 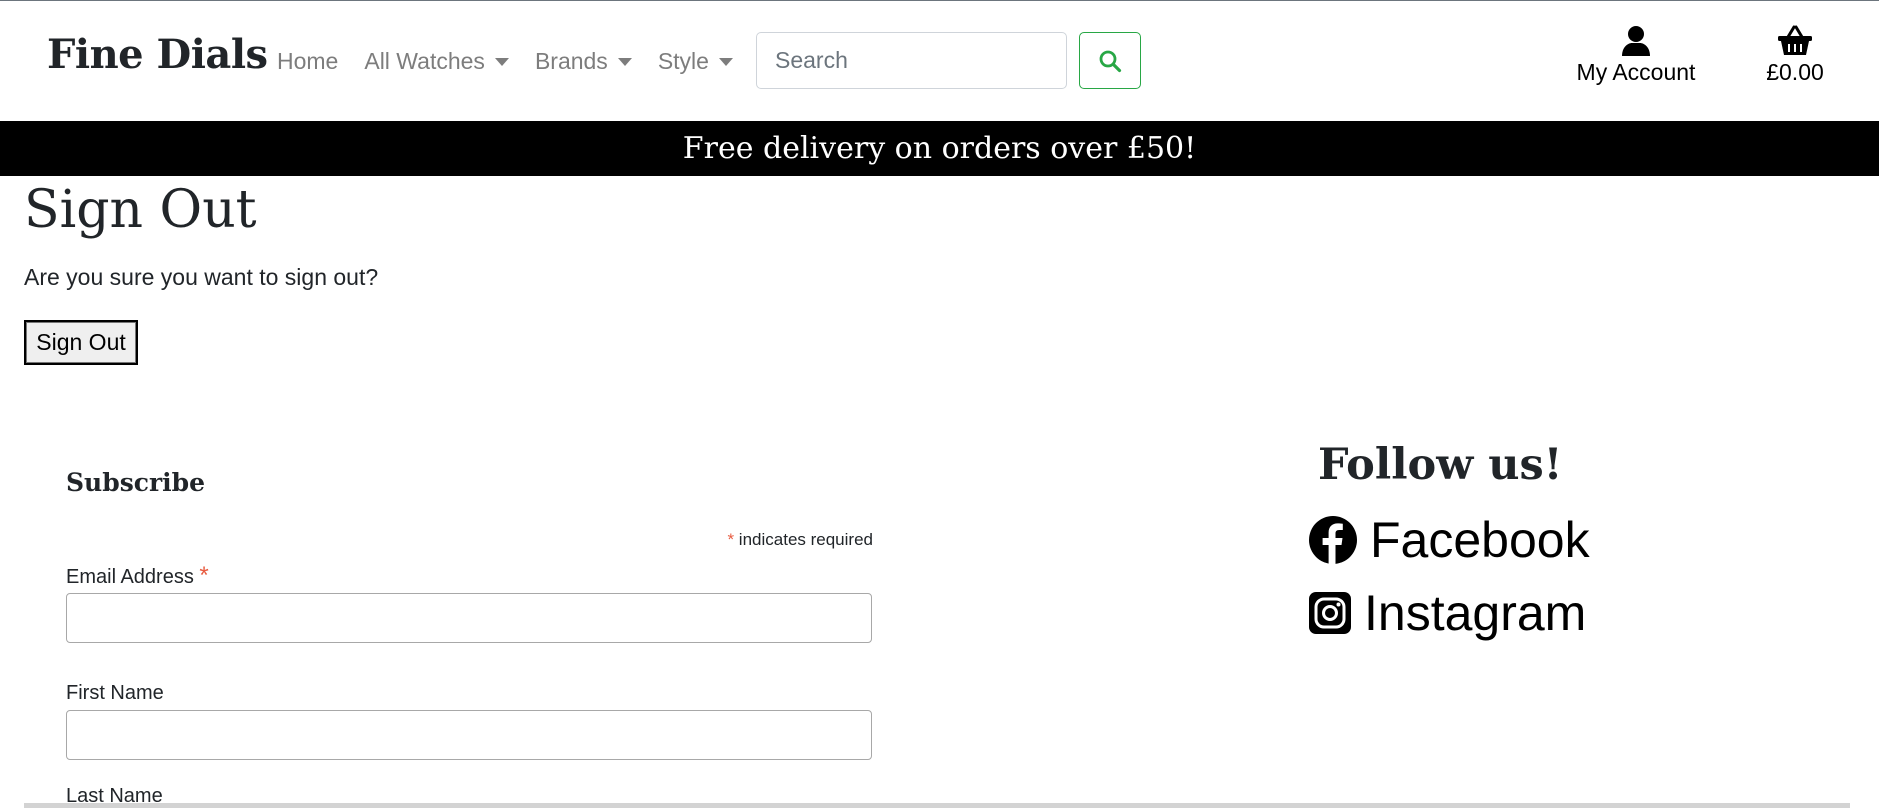 I want to click on delivery-banner: Free delivery on orders over £50!, so click(x=939, y=148).